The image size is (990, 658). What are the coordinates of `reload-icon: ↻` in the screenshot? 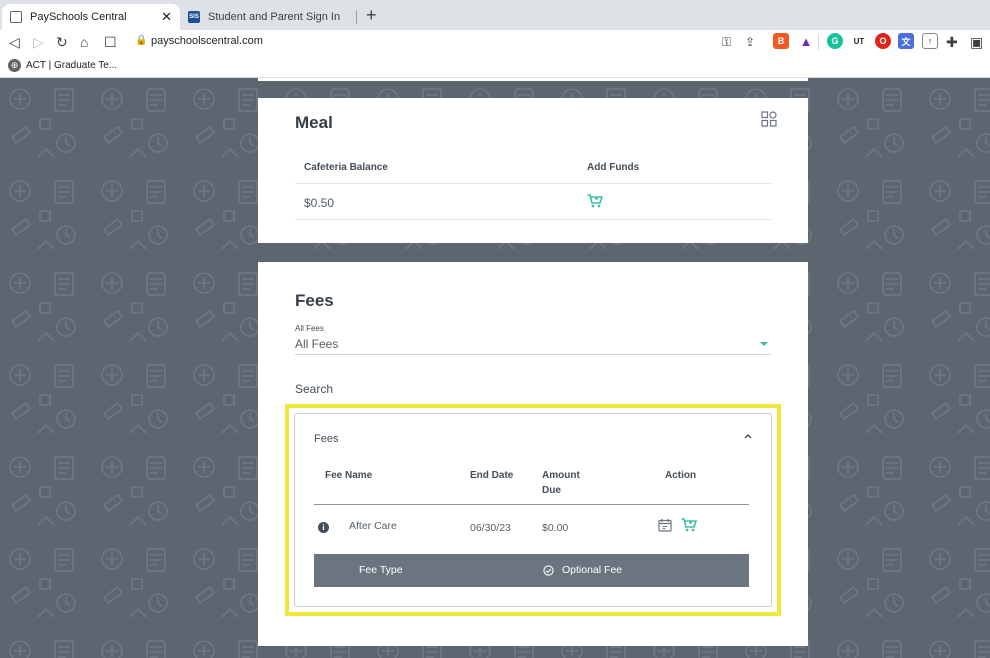 It's located at (62, 42).